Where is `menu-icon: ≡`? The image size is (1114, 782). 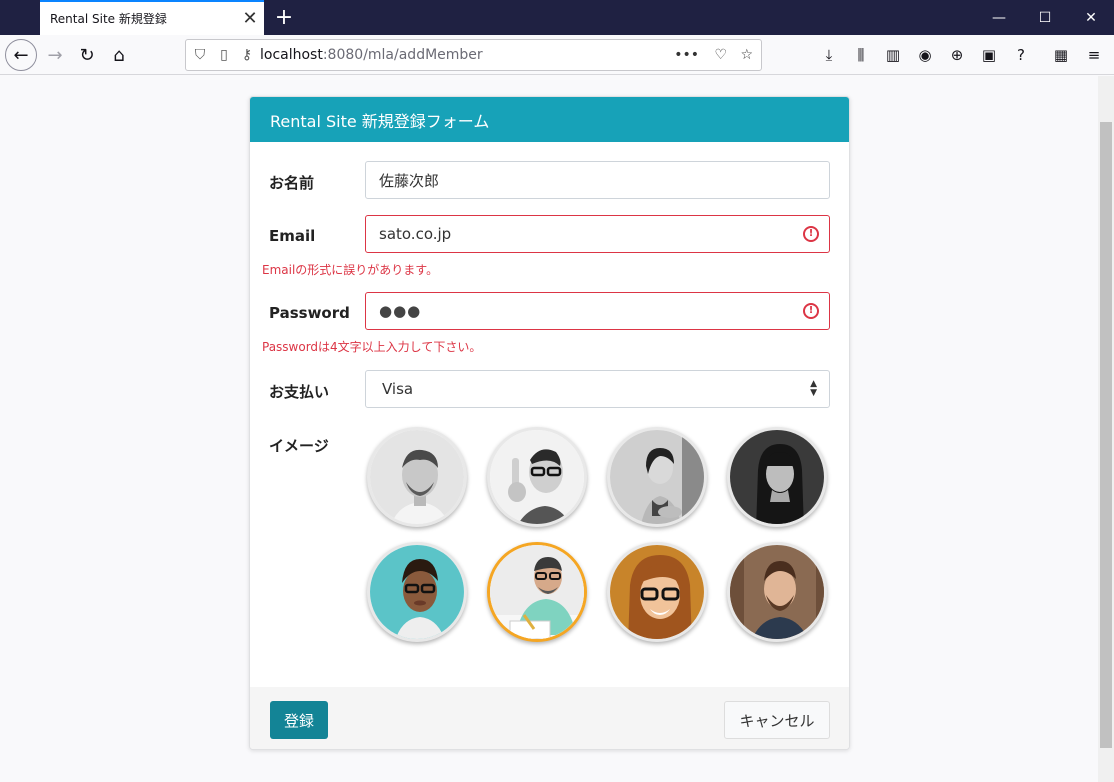
menu-icon: ≡ is located at coordinates (1094, 55).